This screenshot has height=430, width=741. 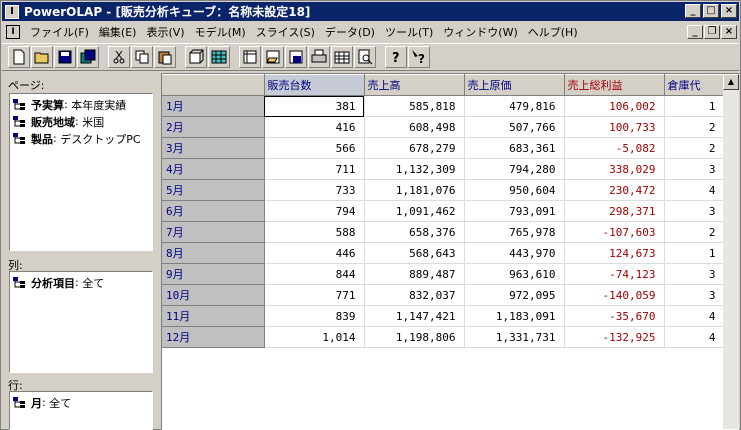 I want to click on row-header: 12月, so click(x=213, y=337).